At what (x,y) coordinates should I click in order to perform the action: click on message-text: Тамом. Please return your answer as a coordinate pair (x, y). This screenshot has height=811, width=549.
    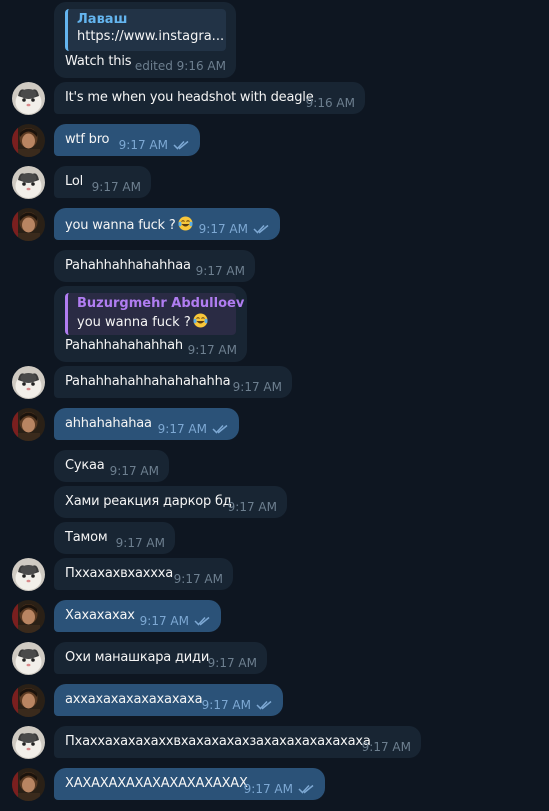
    Looking at the image, I should click on (86, 537).